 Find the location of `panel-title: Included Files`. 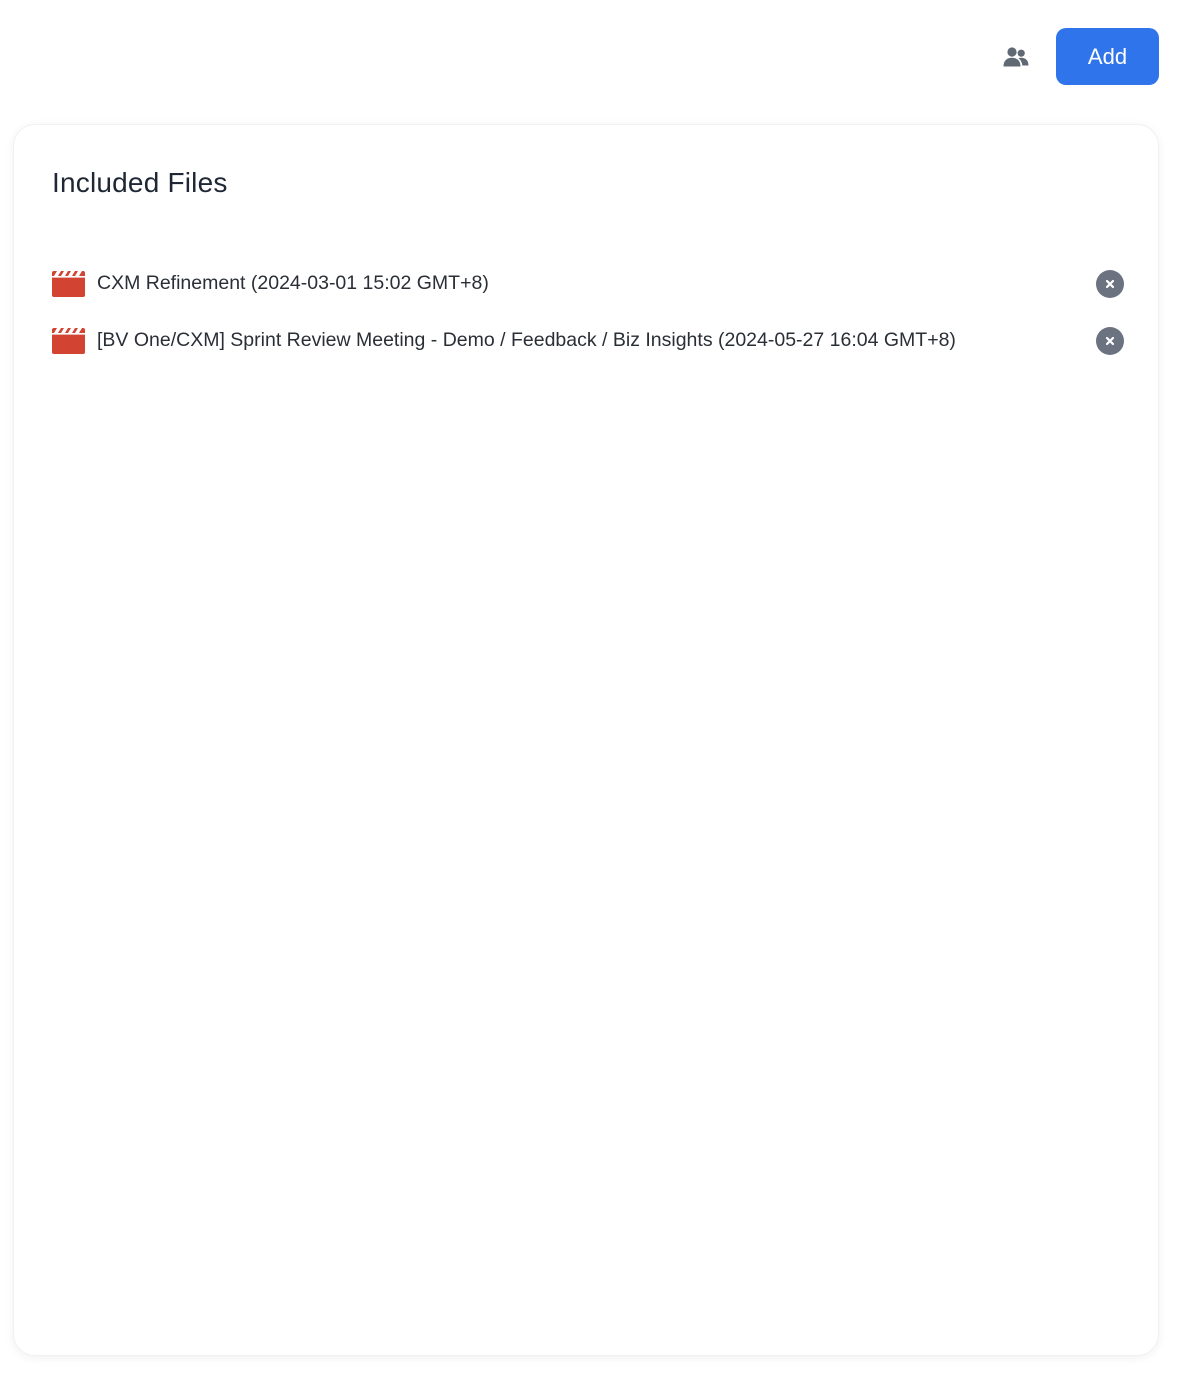

panel-title: Included Files is located at coordinates (140, 182).